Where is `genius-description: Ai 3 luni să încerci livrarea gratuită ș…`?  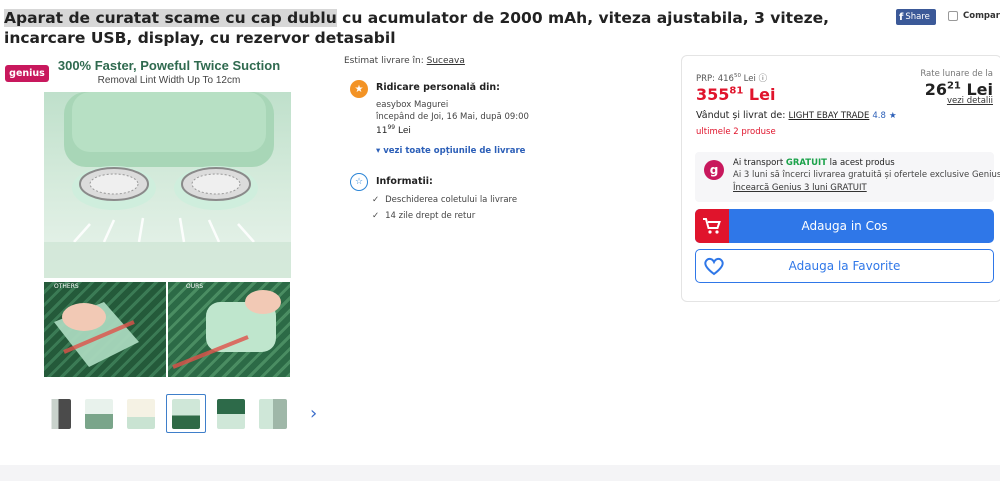 genius-description: Ai 3 luni să încerci livrarea gratuită ș… is located at coordinates (866, 175).